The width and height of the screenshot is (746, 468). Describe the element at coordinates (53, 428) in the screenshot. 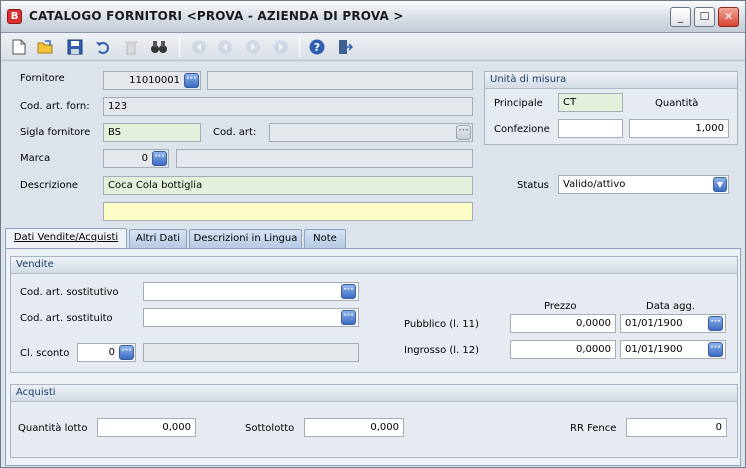

I see `quantita-lotto-label: Quantità lotto` at that location.